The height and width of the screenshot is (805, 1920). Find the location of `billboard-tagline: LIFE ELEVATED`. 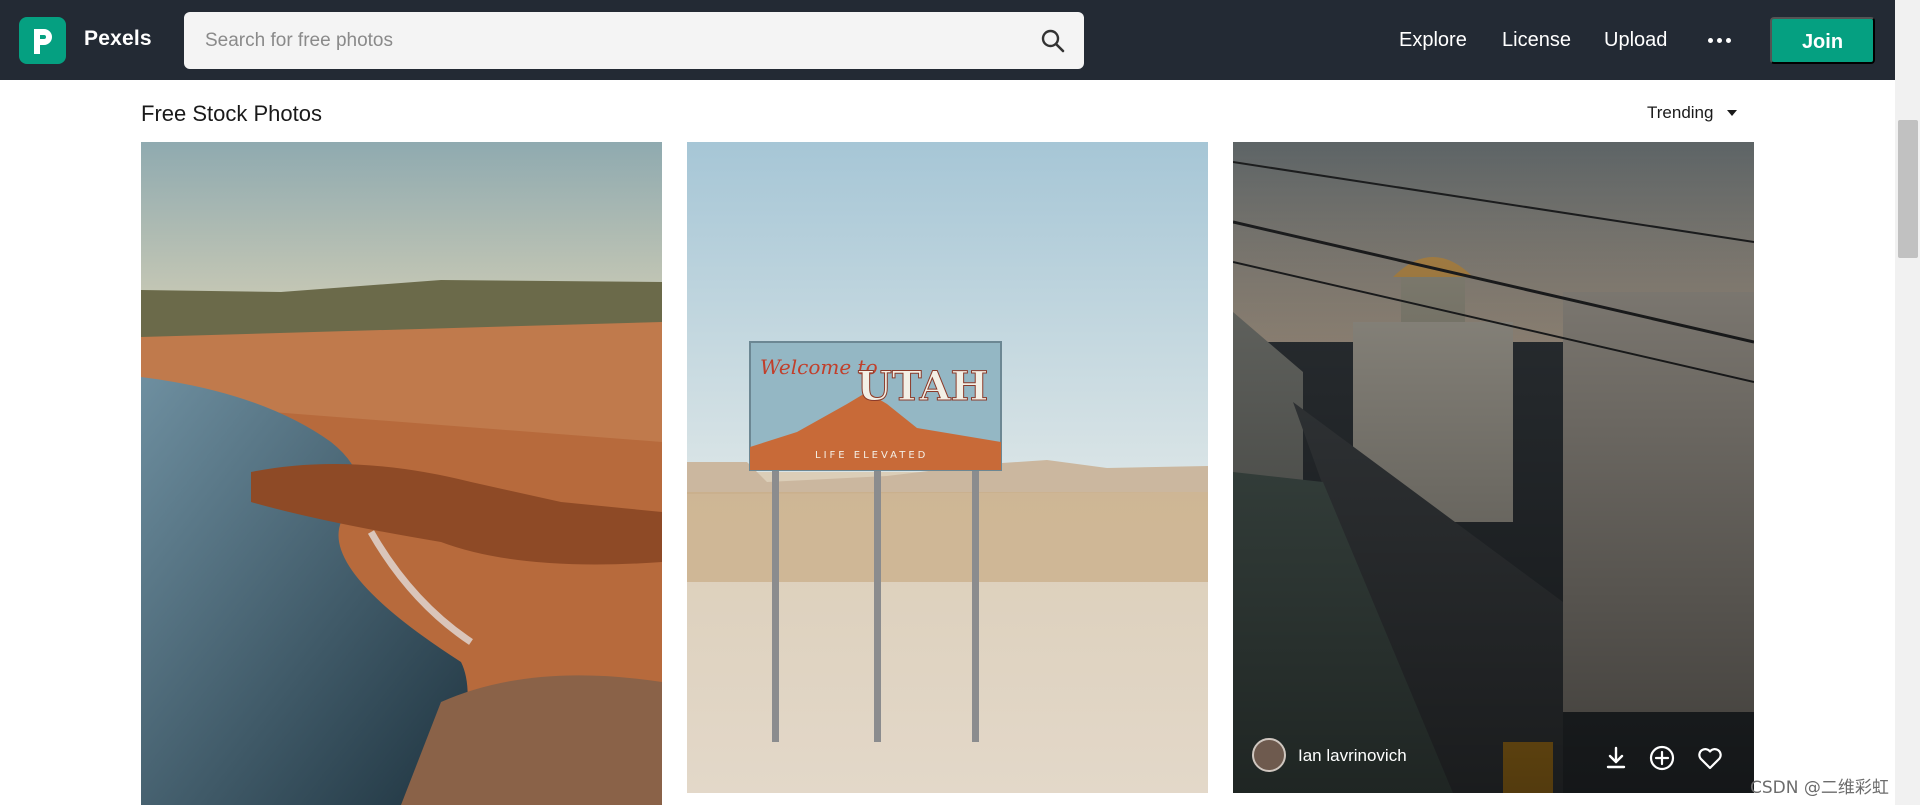

billboard-tagline: LIFE ELEVATED is located at coordinates (871, 455).